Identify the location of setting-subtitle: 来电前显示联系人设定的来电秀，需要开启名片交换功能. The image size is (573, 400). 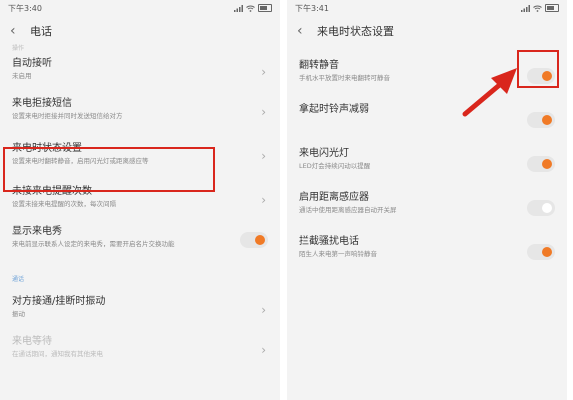
(93, 244).